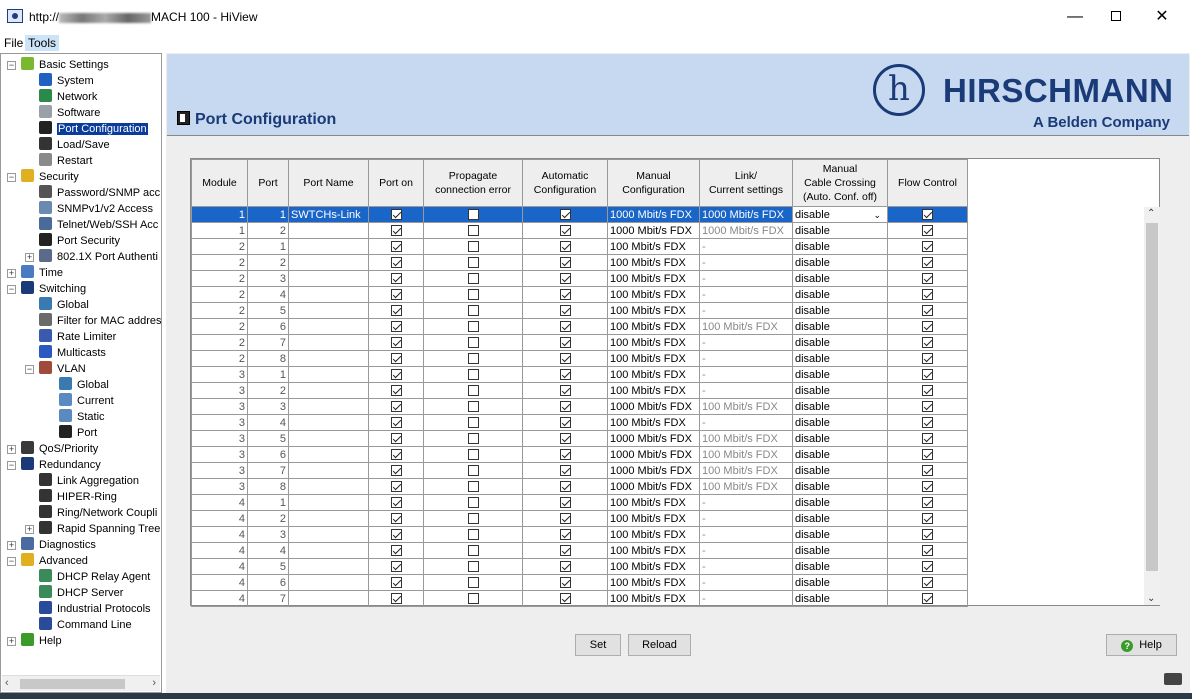 Image resolution: width=1192 pixels, height=699 pixels. I want to click on tree-item-filter-for-mac-addres: Filter for MAC addres, so click(100, 321).